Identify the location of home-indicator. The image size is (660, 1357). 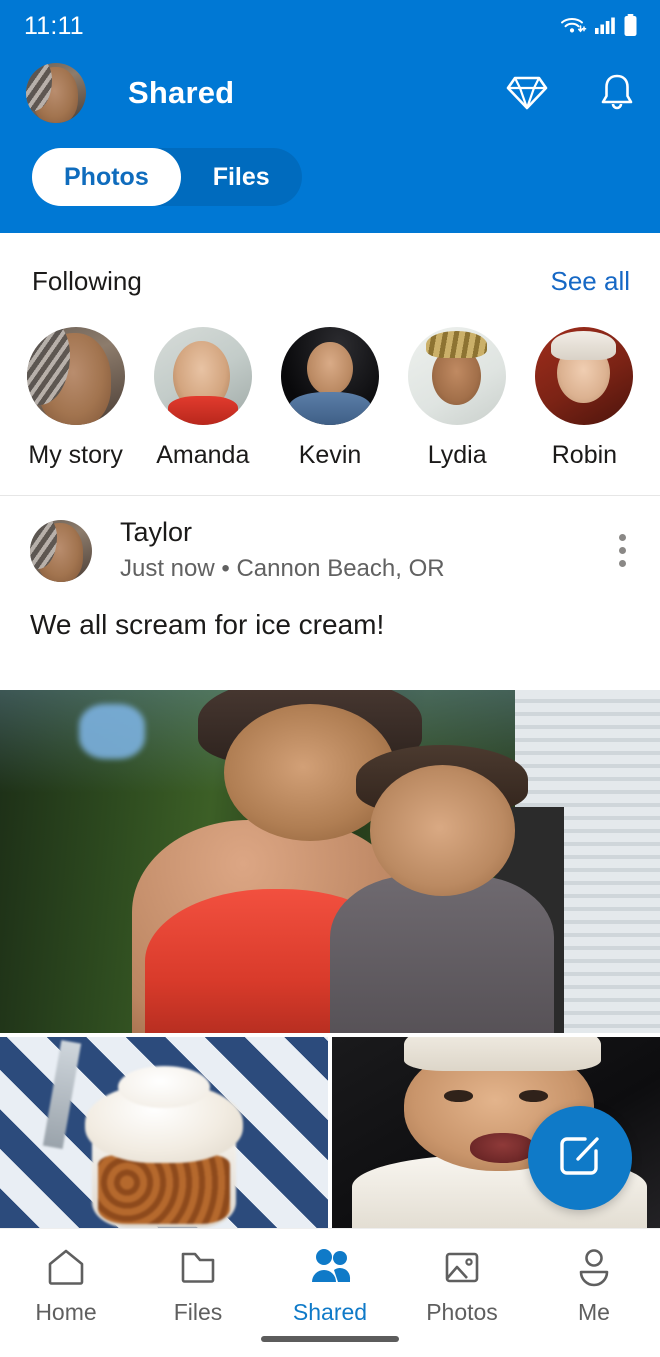
(330, 1339).